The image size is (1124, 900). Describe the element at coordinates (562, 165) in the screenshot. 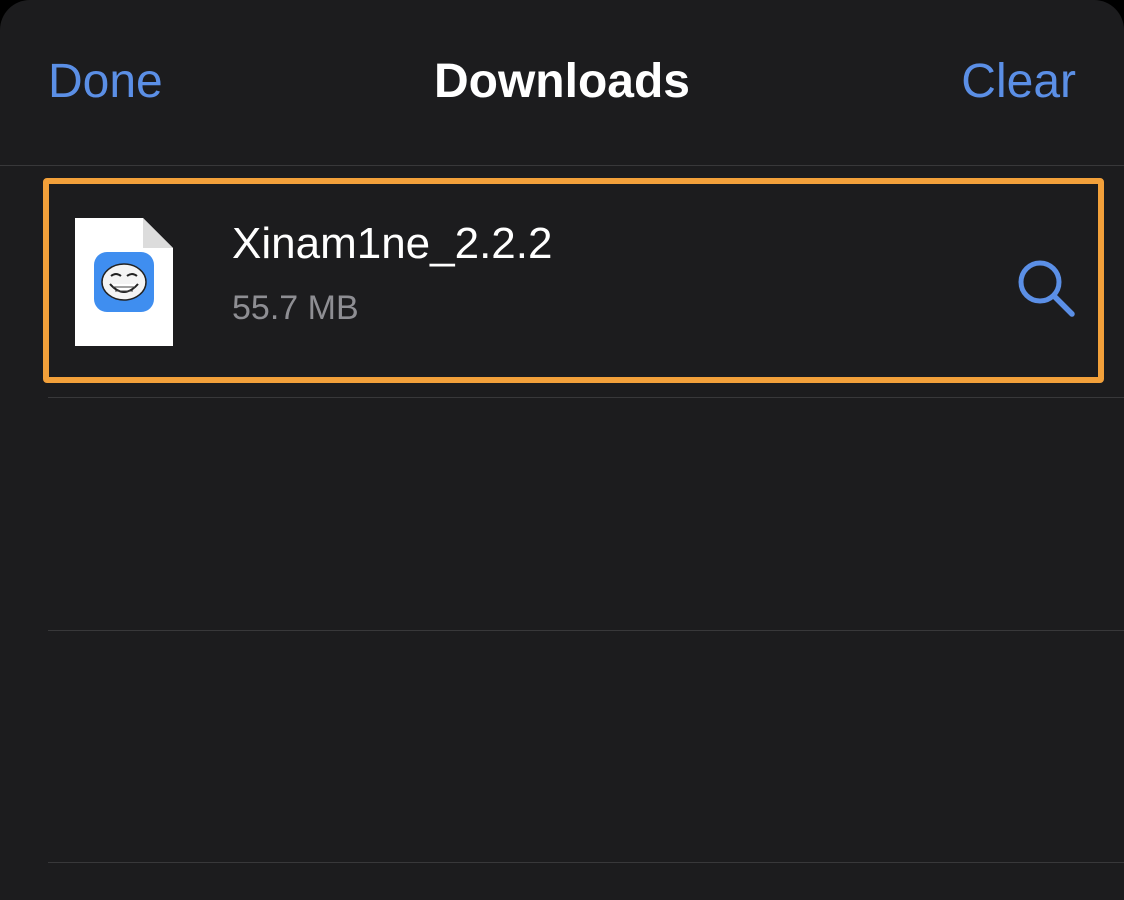

I see `header-divider` at that location.